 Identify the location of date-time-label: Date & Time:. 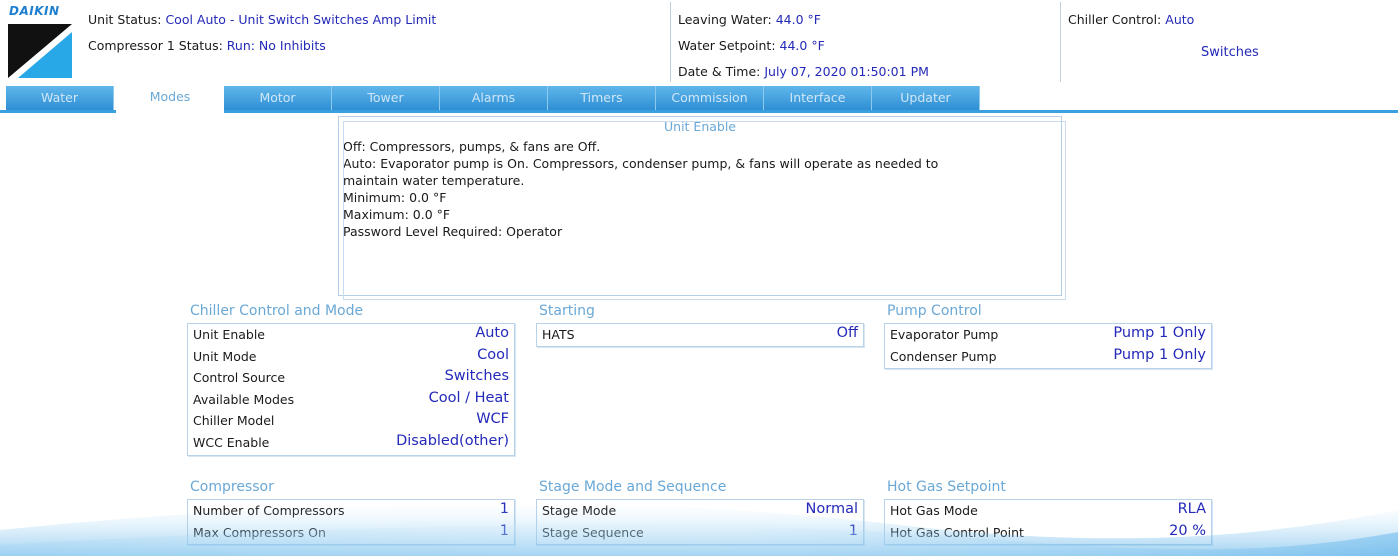
(719, 71).